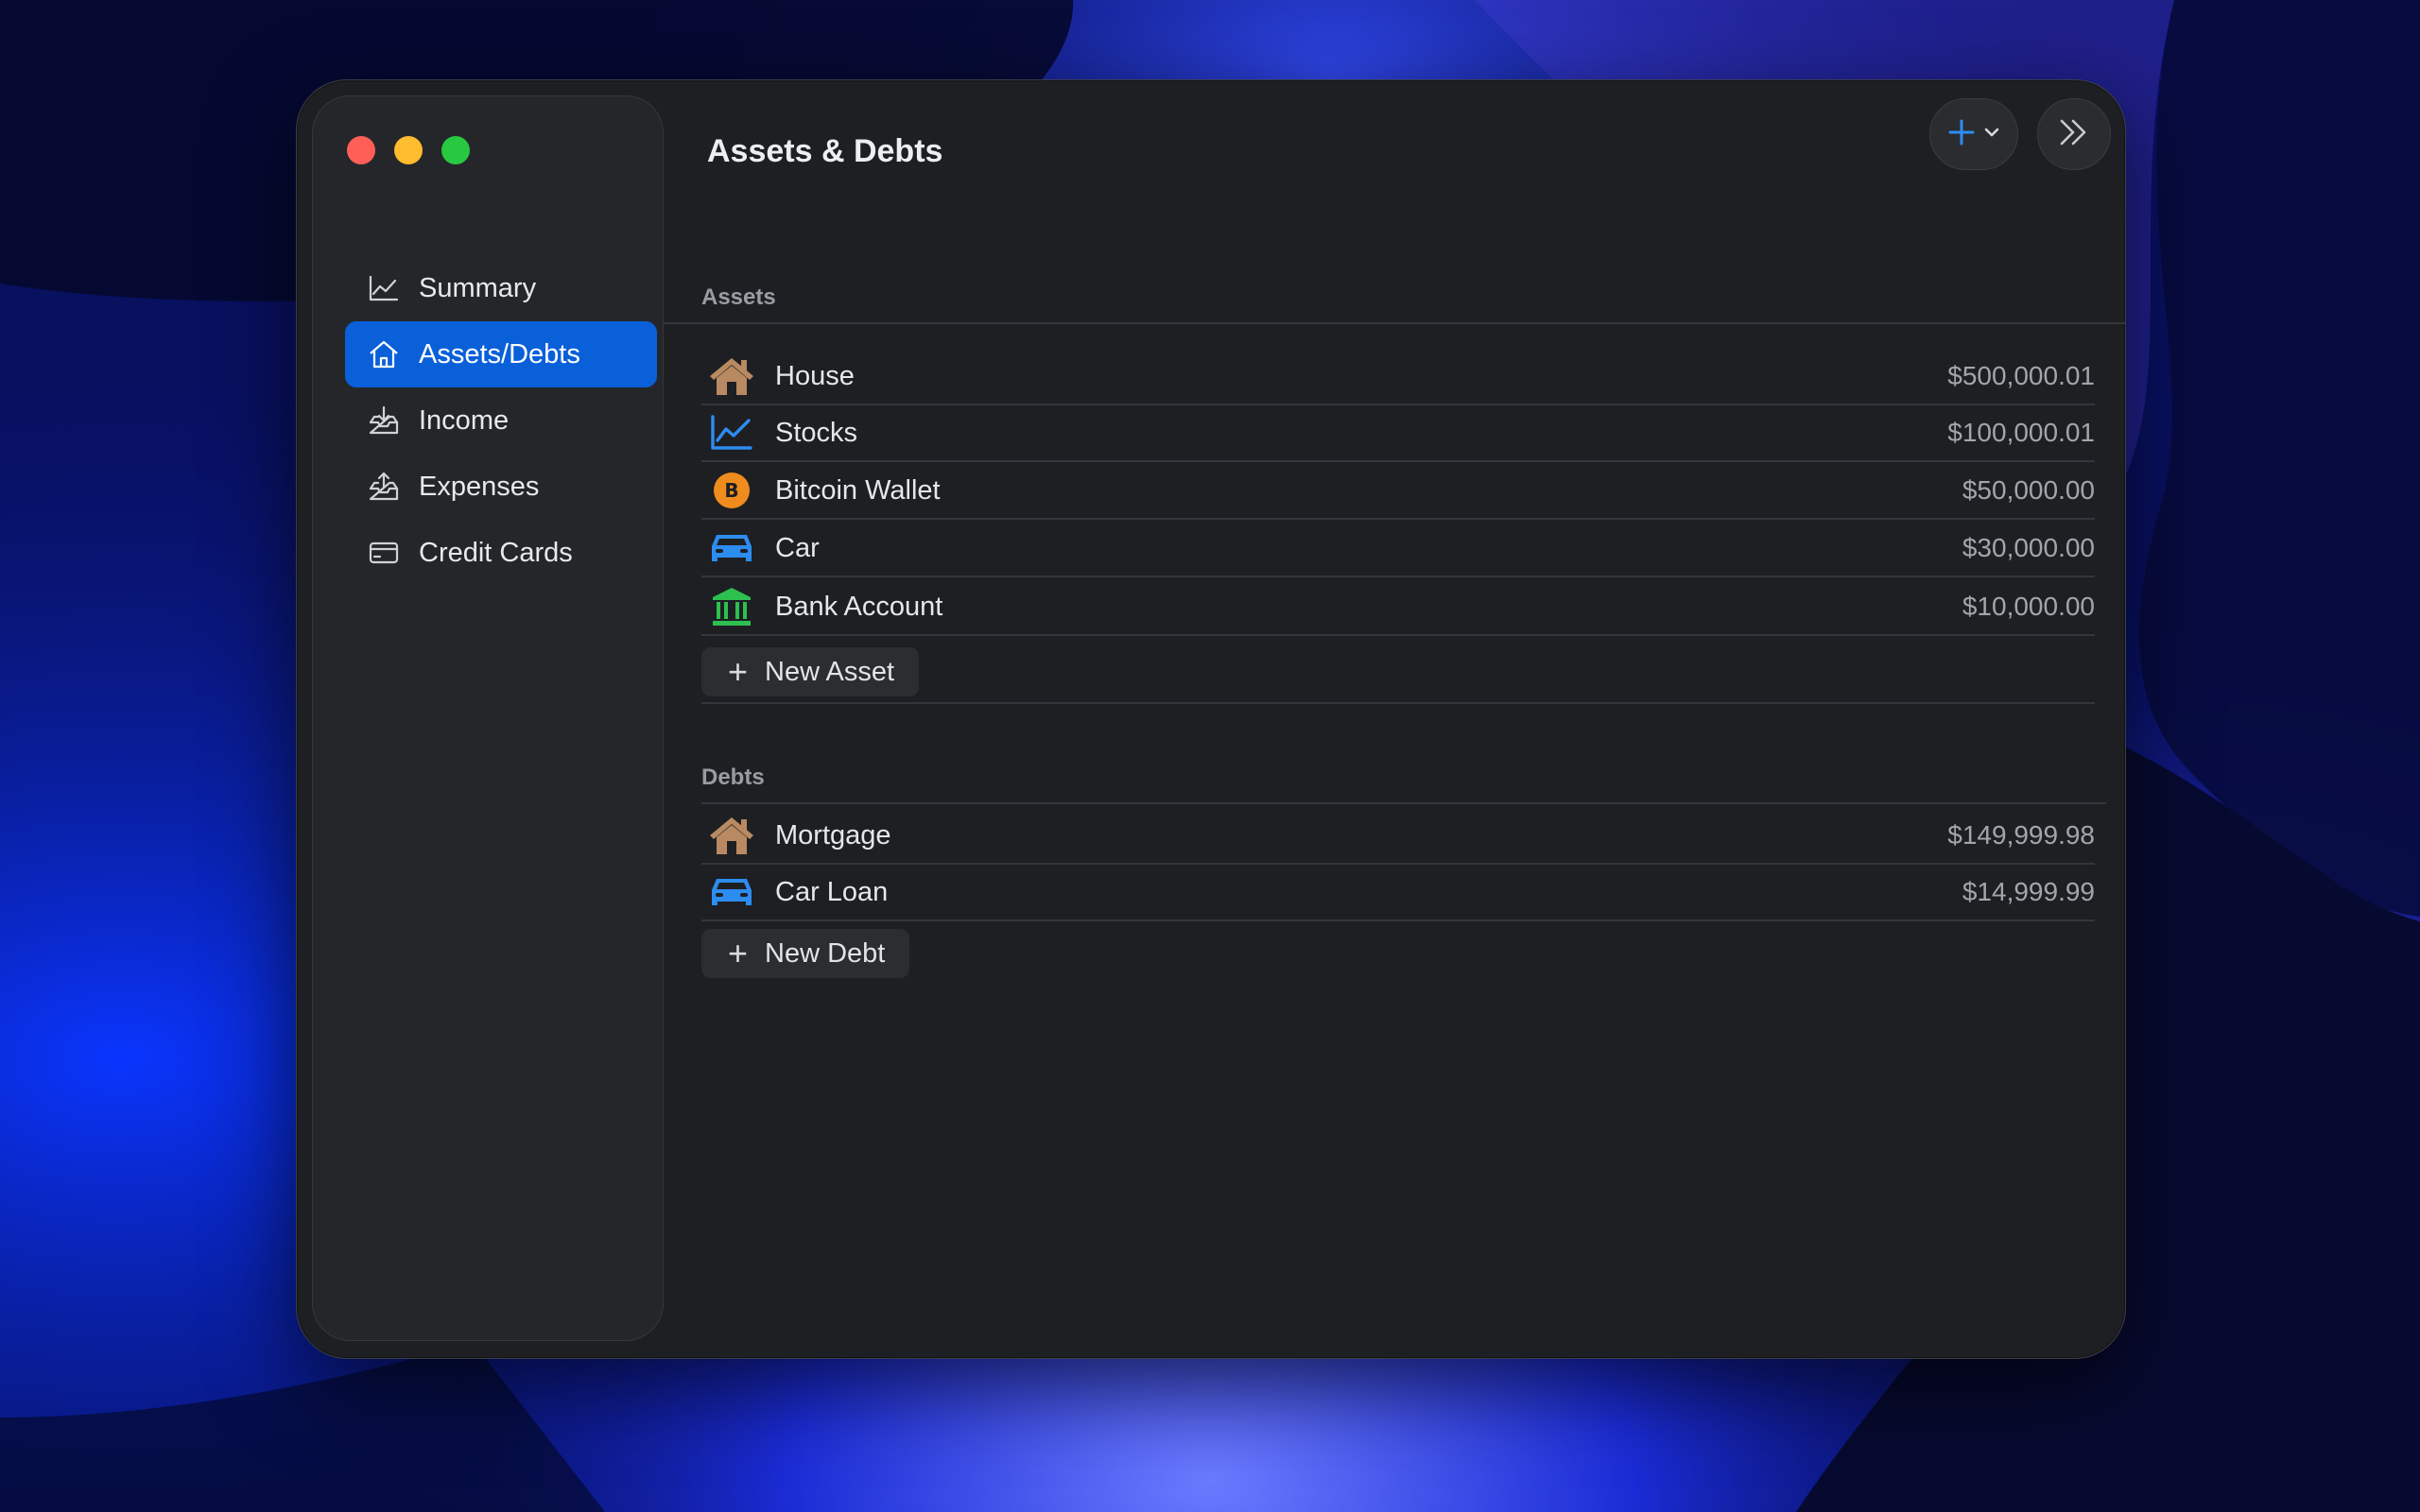 This screenshot has width=2420, height=1512. What do you see at coordinates (496, 552) in the screenshot?
I see `sidebar-item-label: Credit Cards` at bounding box center [496, 552].